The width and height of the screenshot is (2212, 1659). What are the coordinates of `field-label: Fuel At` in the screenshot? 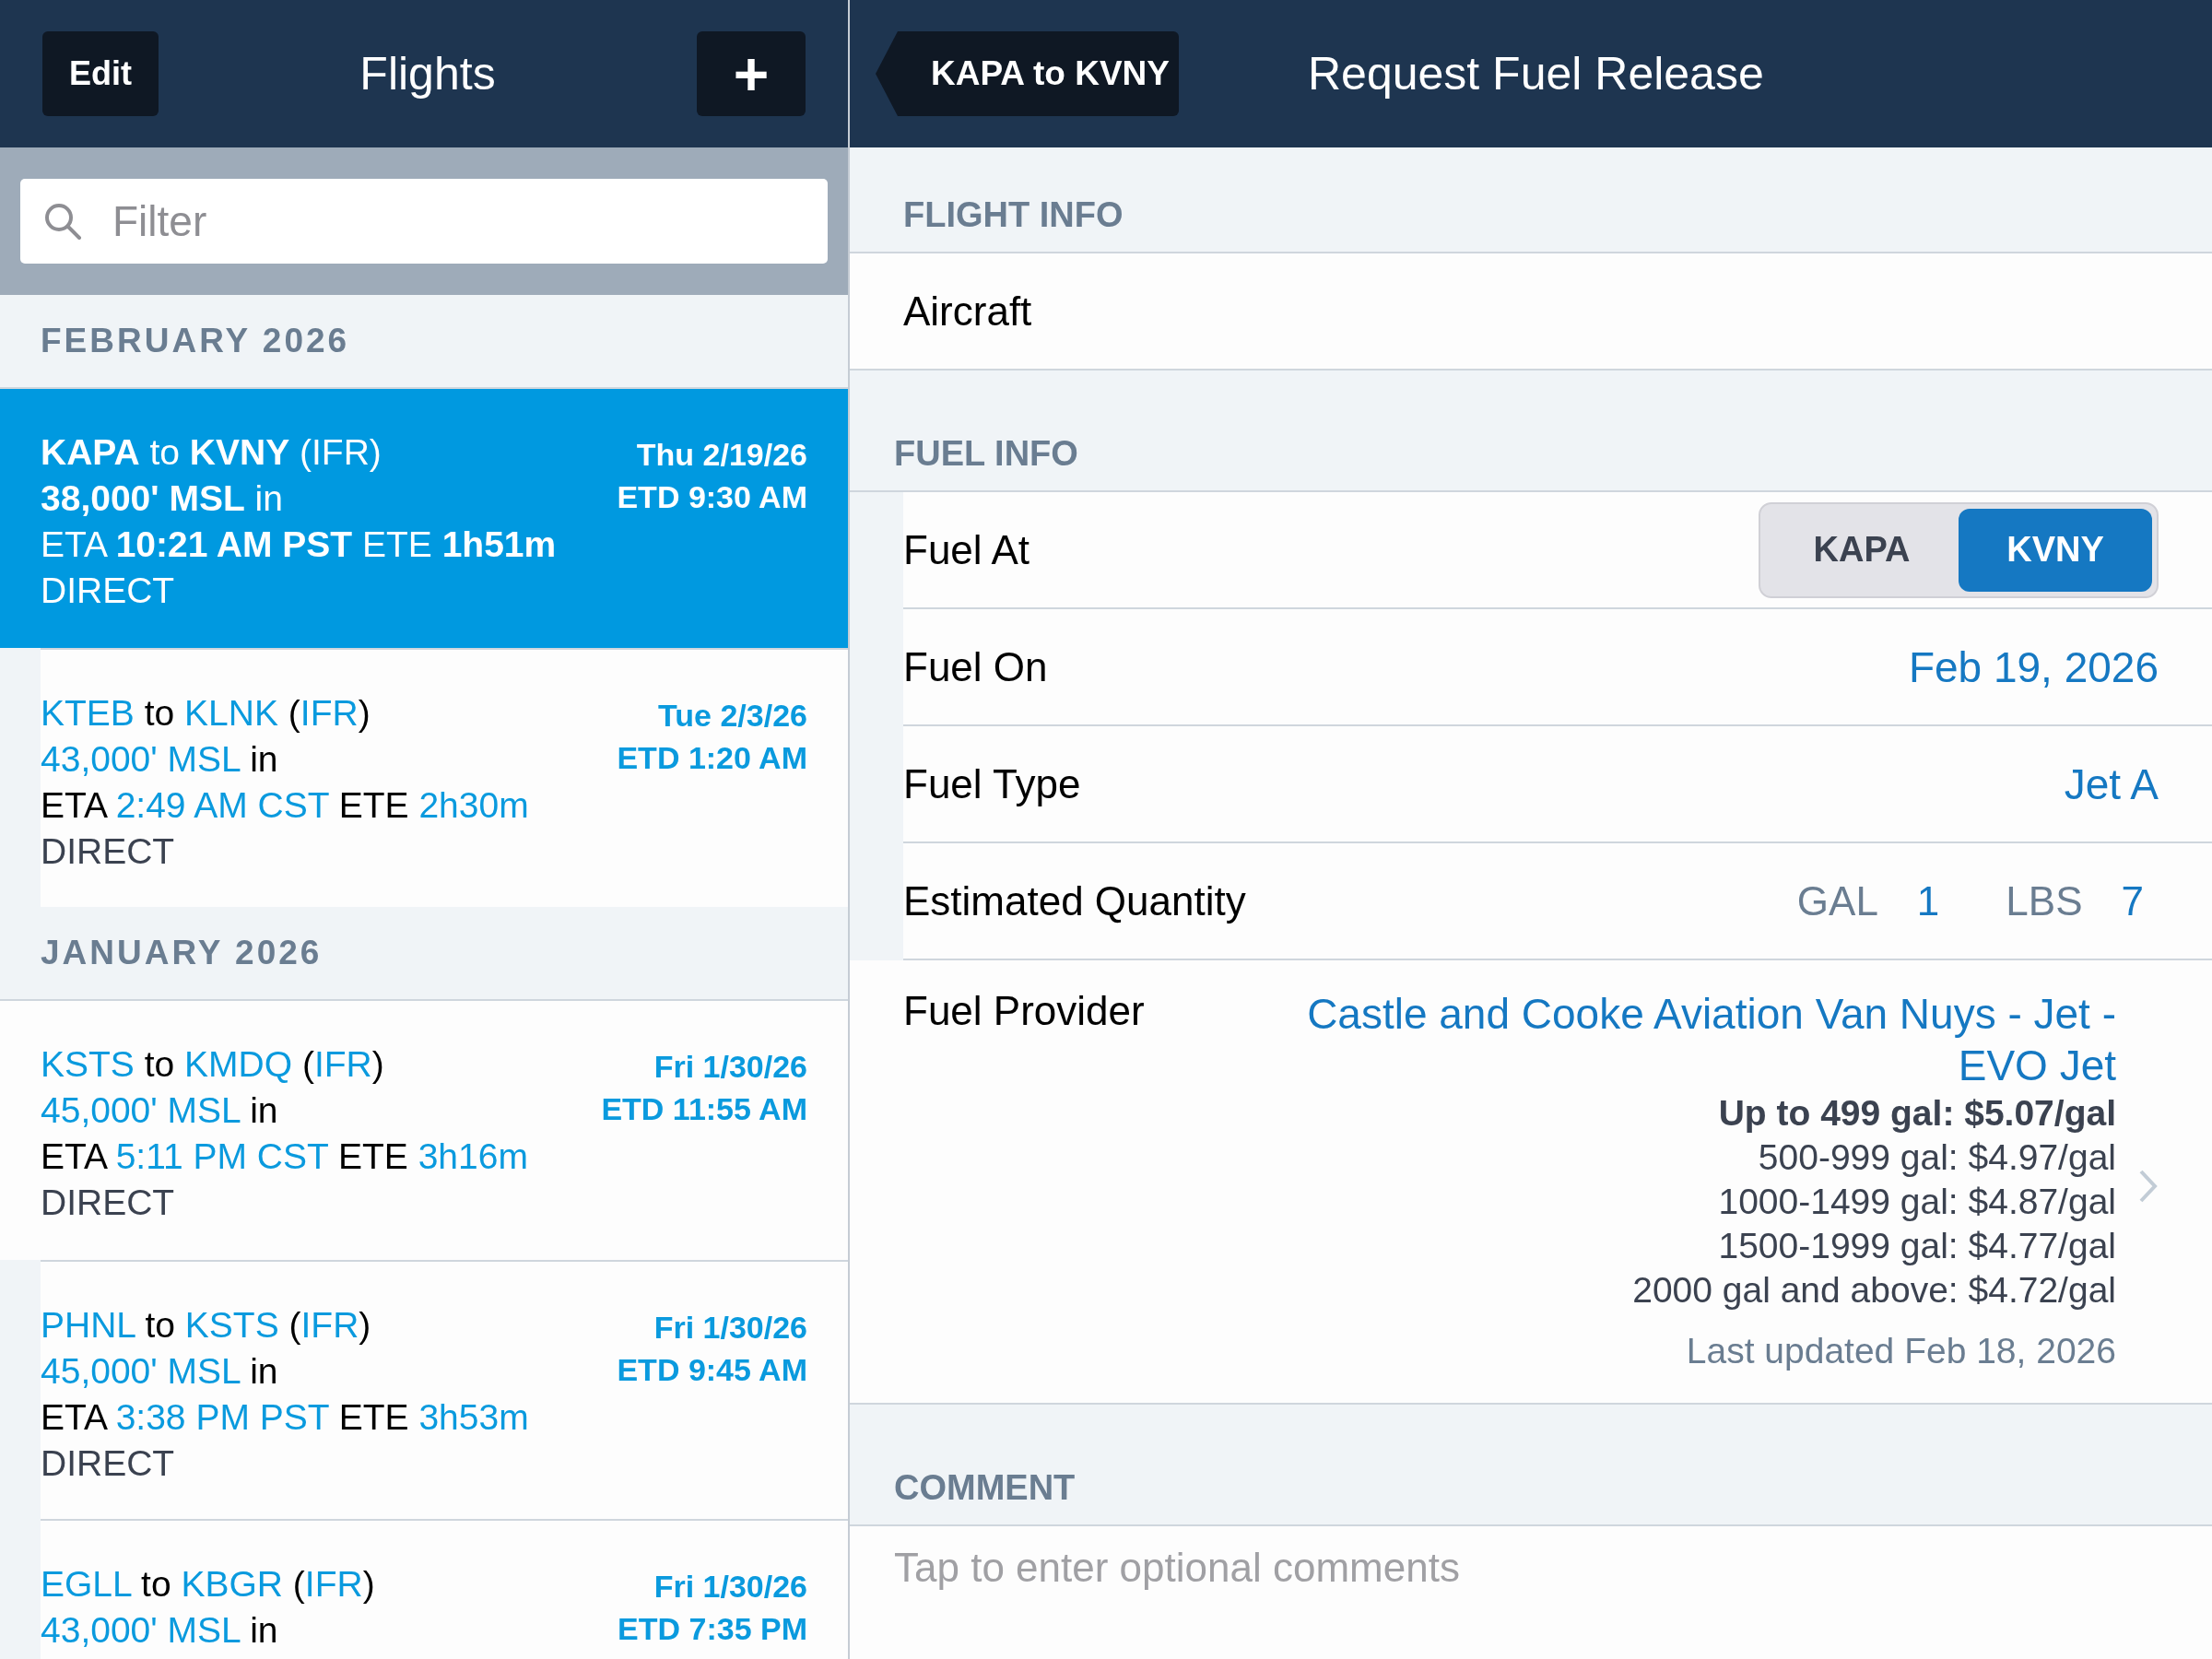 It's located at (966, 549).